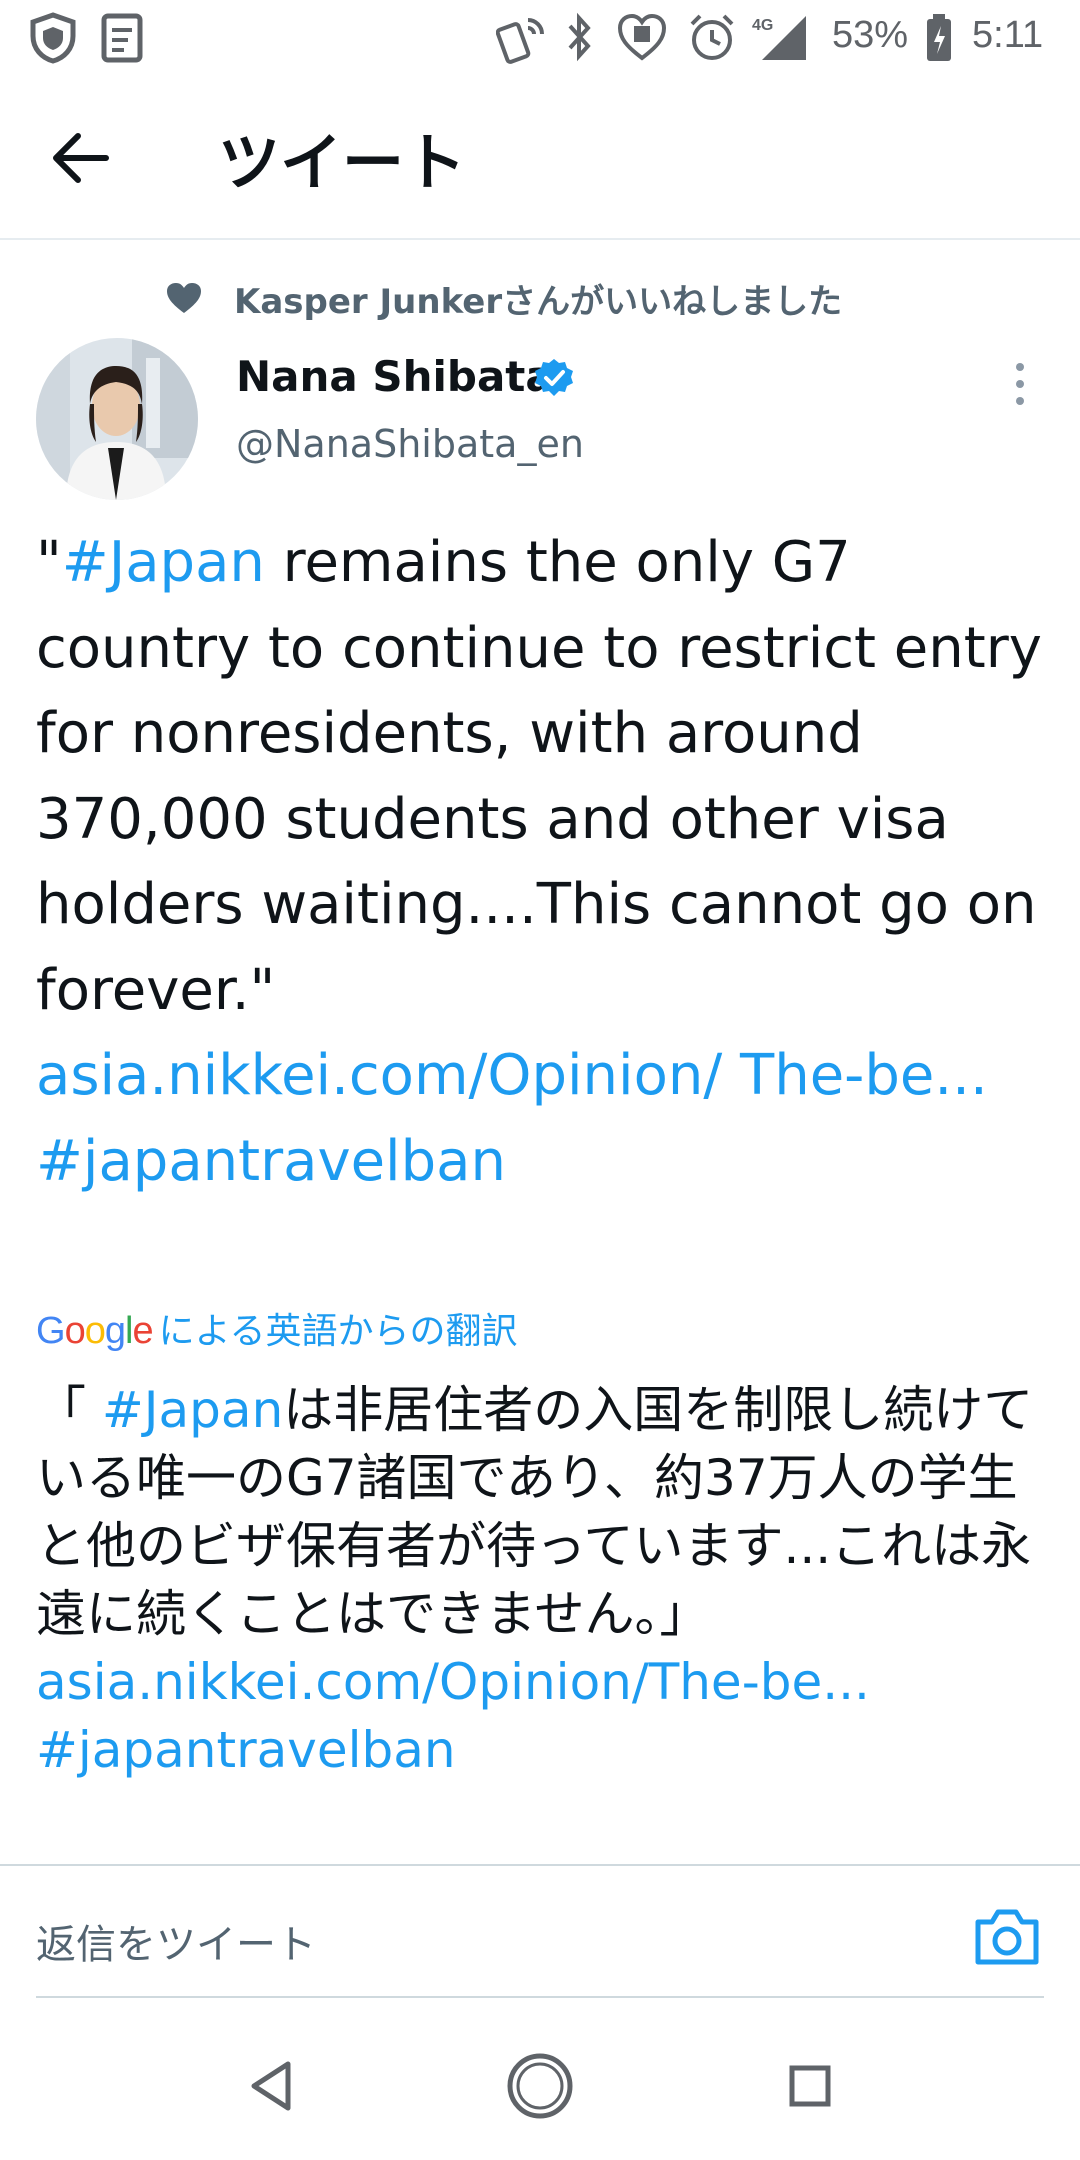  Describe the element at coordinates (939, 40) in the screenshot. I see `battery-icon` at that location.